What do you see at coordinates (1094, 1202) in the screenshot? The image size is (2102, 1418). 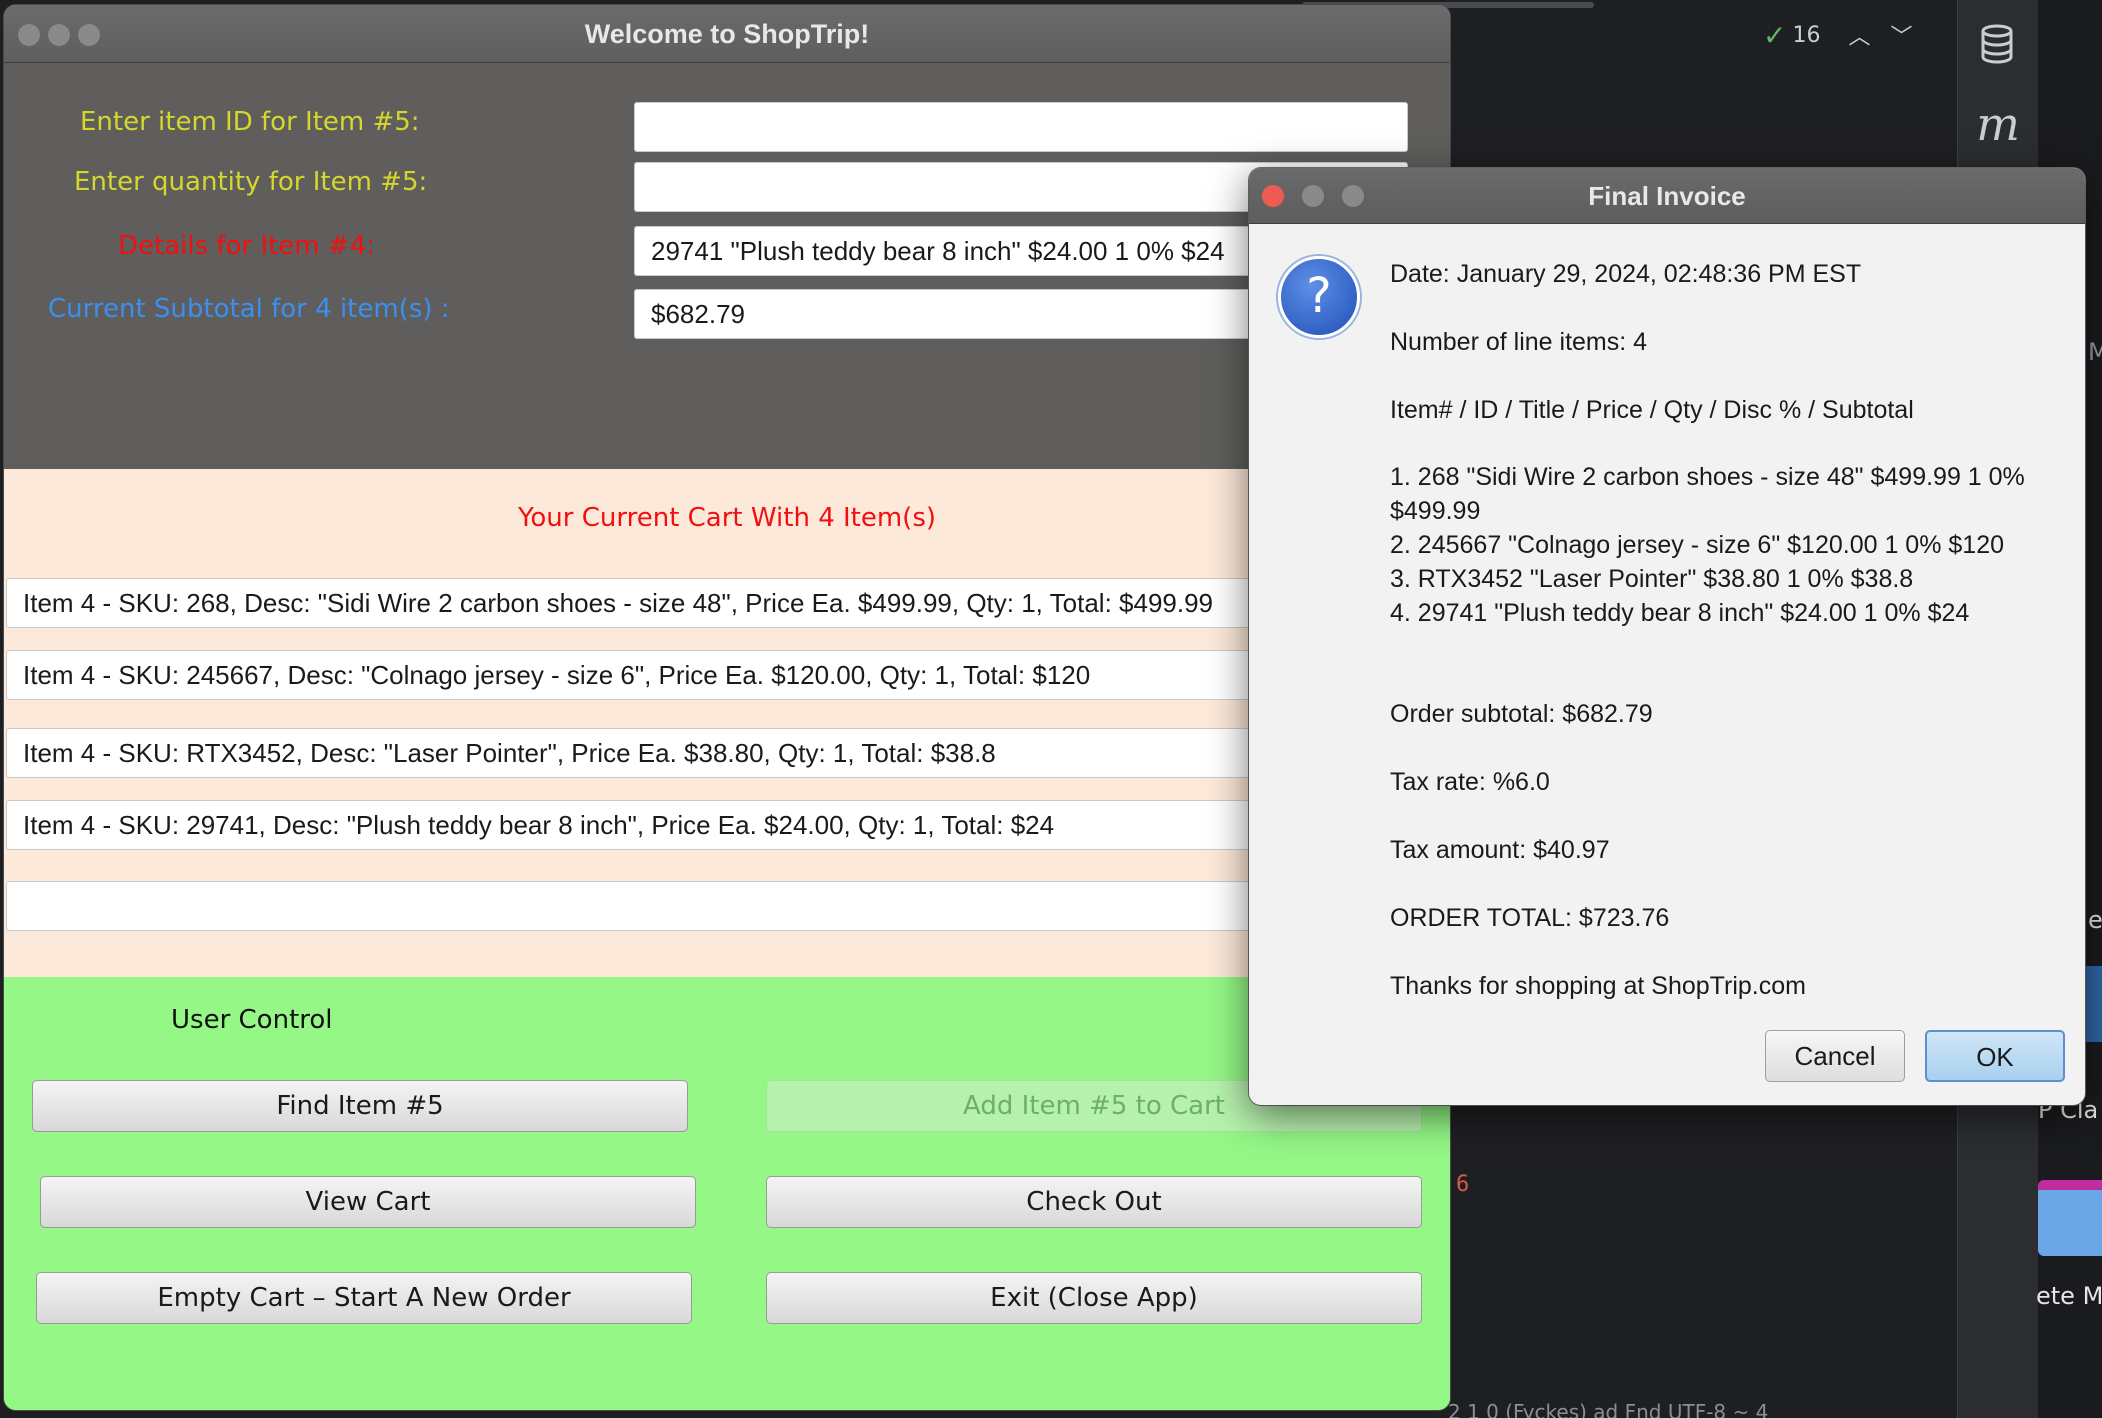 I see `check-out-button: Check Out` at bounding box center [1094, 1202].